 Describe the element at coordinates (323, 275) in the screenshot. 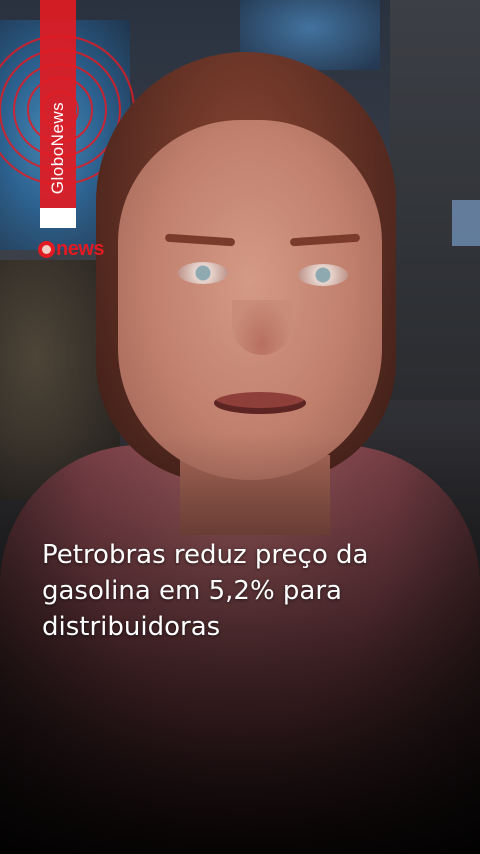

I see `presenter-right-eye` at that location.